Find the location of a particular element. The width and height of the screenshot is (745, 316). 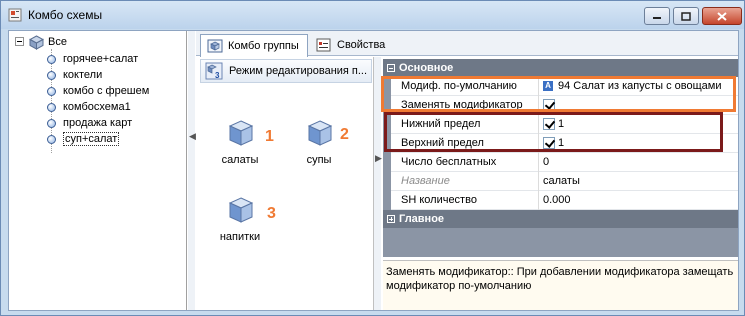

tab-label: Свойства is located at coordinates (361, 45).